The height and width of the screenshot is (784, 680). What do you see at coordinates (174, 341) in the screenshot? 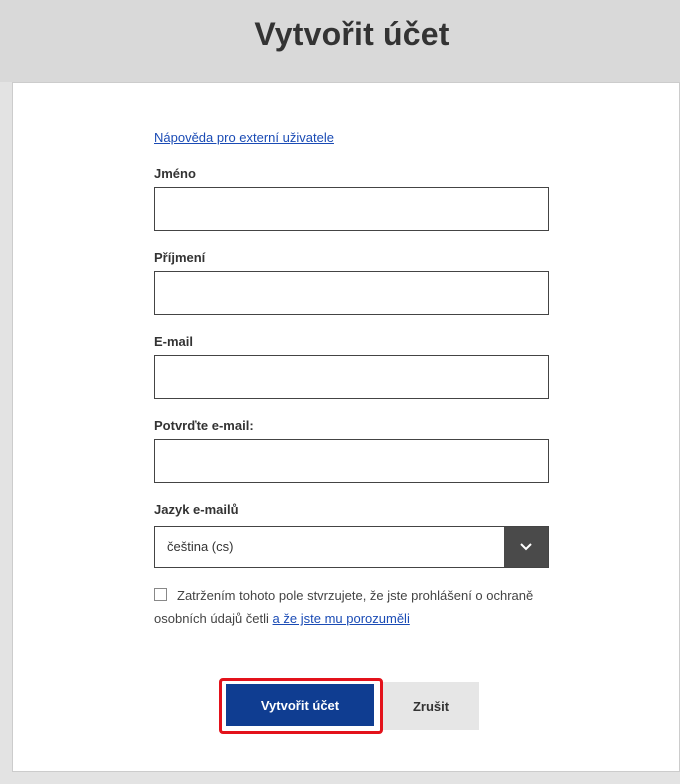
I see `email-label: E-mail` at bounding box center [174, 341].